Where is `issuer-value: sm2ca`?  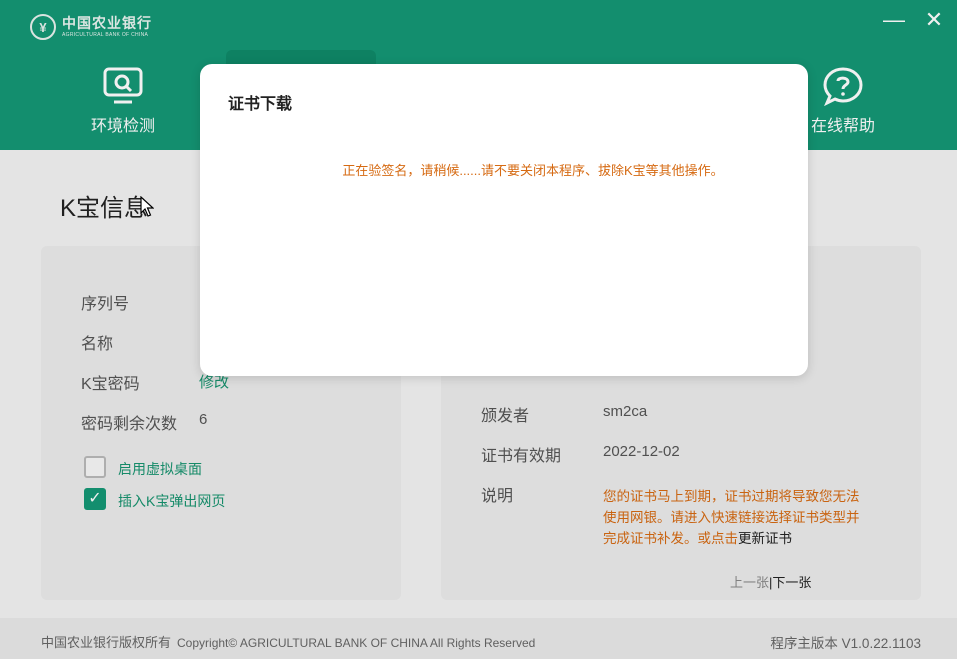 issuer-value: sm2ca is located at coordinates (625, 411).